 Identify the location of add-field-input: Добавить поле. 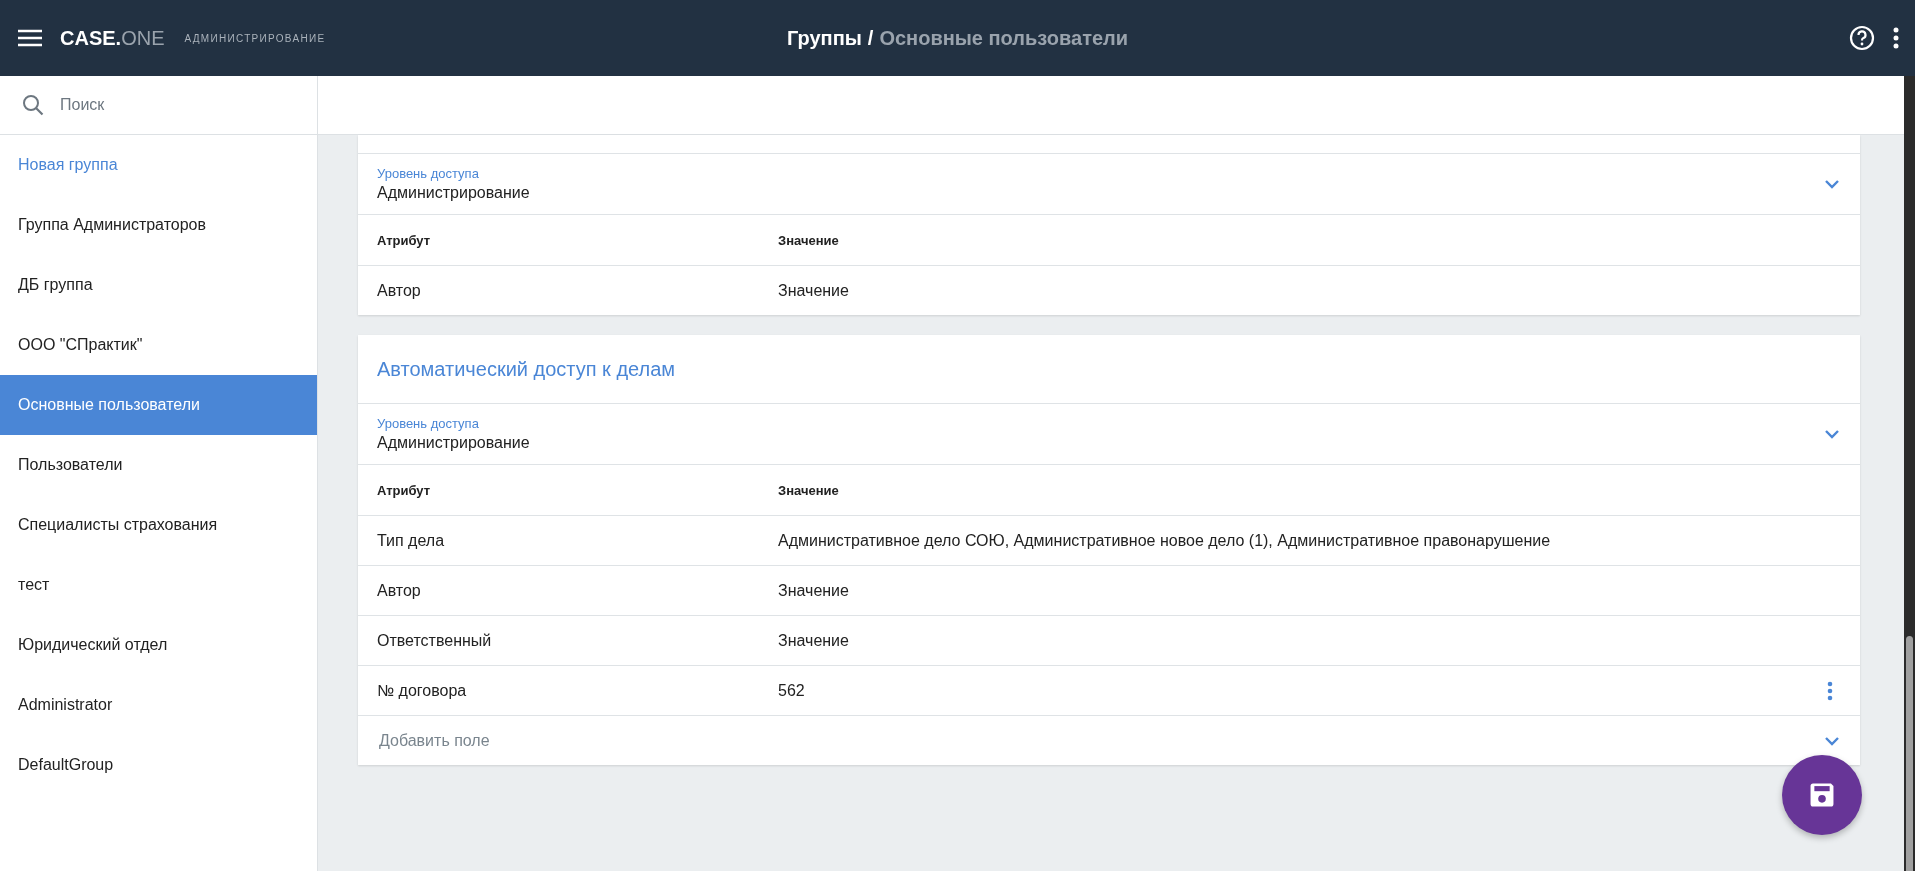
(679, 740).